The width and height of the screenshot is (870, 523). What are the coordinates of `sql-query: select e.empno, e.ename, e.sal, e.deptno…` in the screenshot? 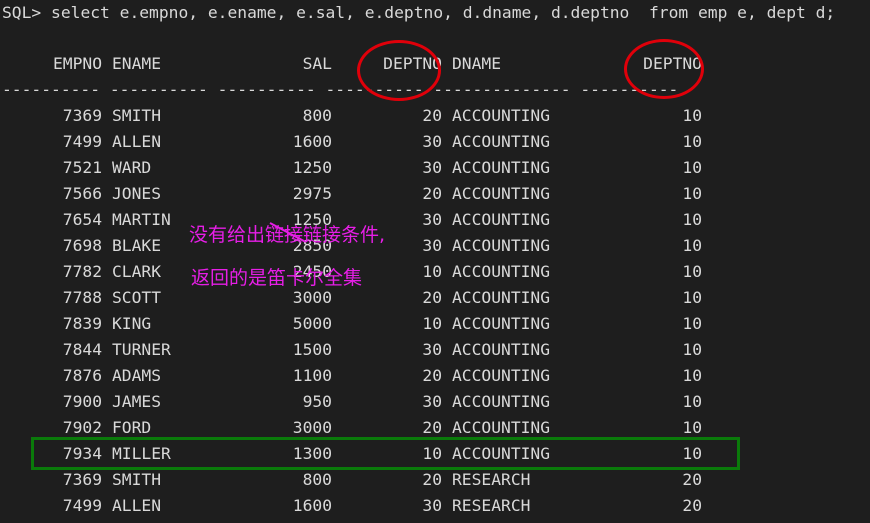 It's located at (443, 12).